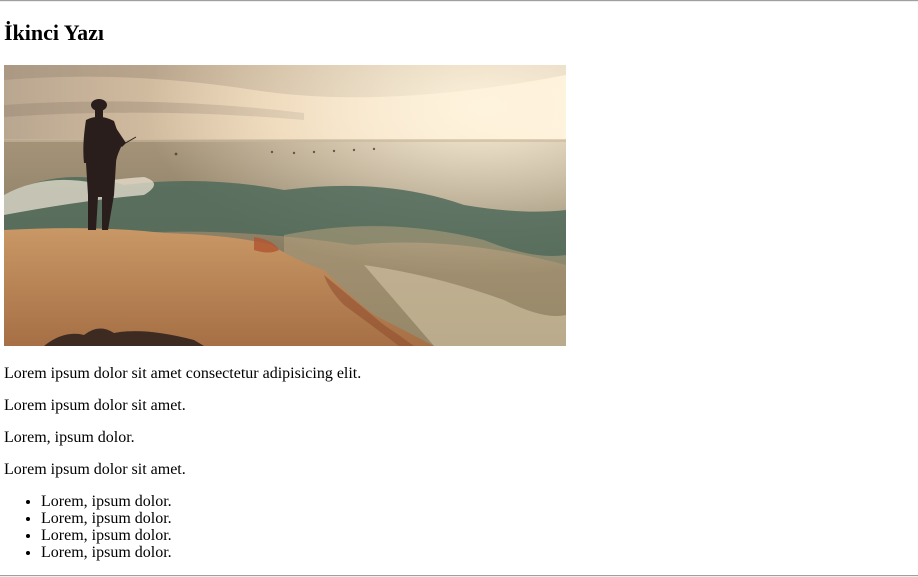 This screenshot has height=577, width=918. What do you see at coordinates (459, 1) in the screenshot?
I see `top-horizontal-rule` at bounding box center [459, 1].